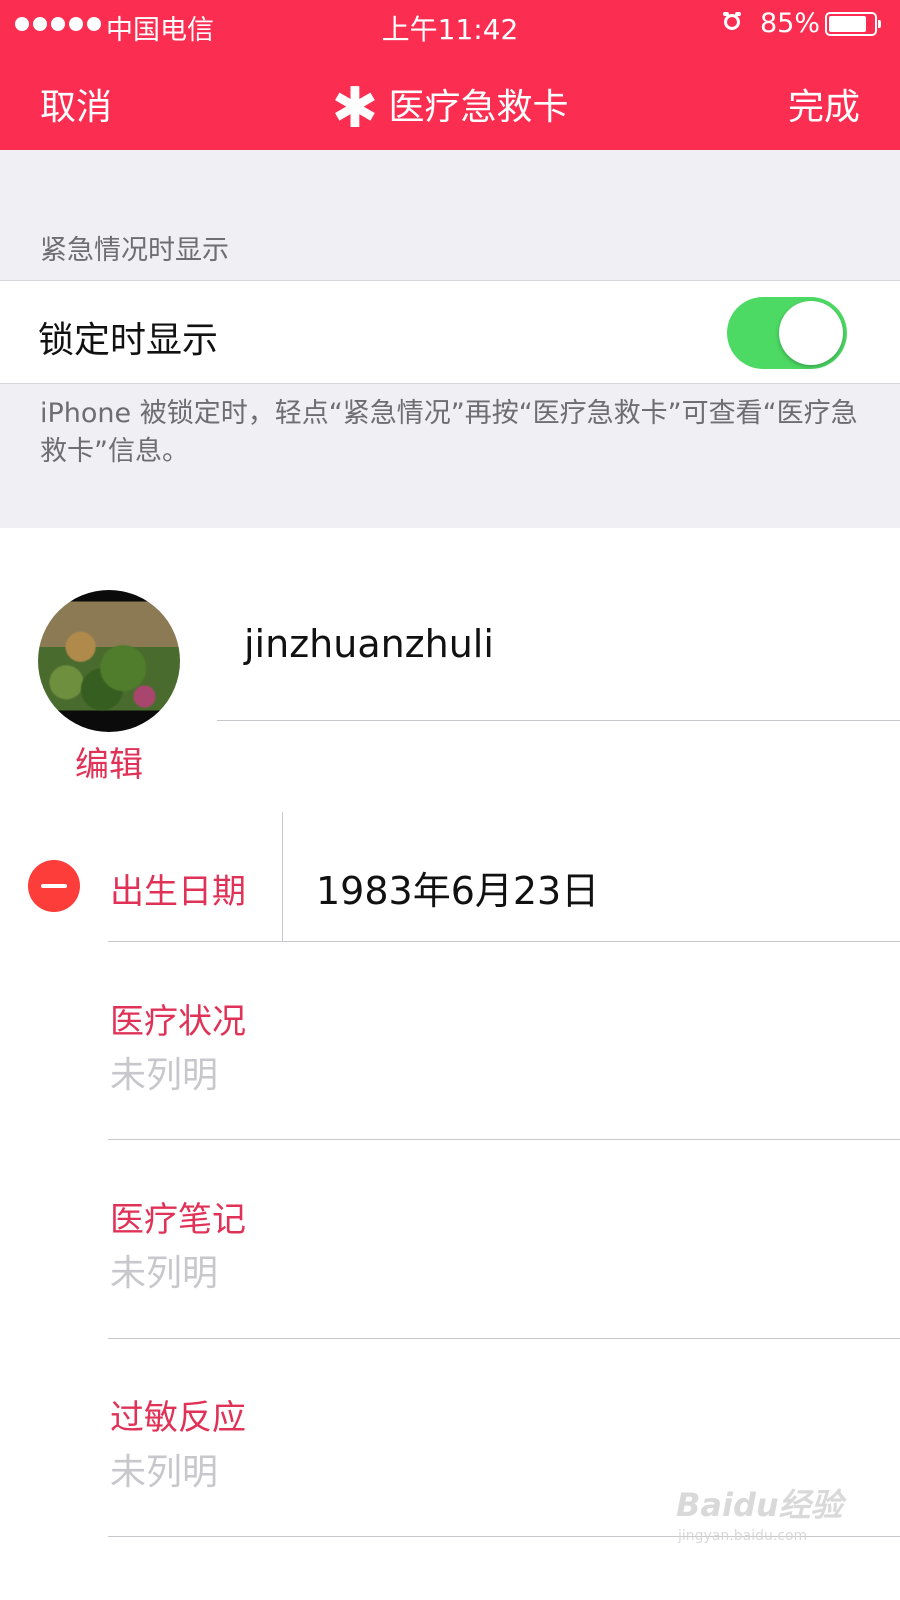 Image resolution: width=900 pixels, height=1600 pixels. Describe the element at coordinates (178, 892) in the screenshot. I see `birth-date-label: 出生日期` at that location.